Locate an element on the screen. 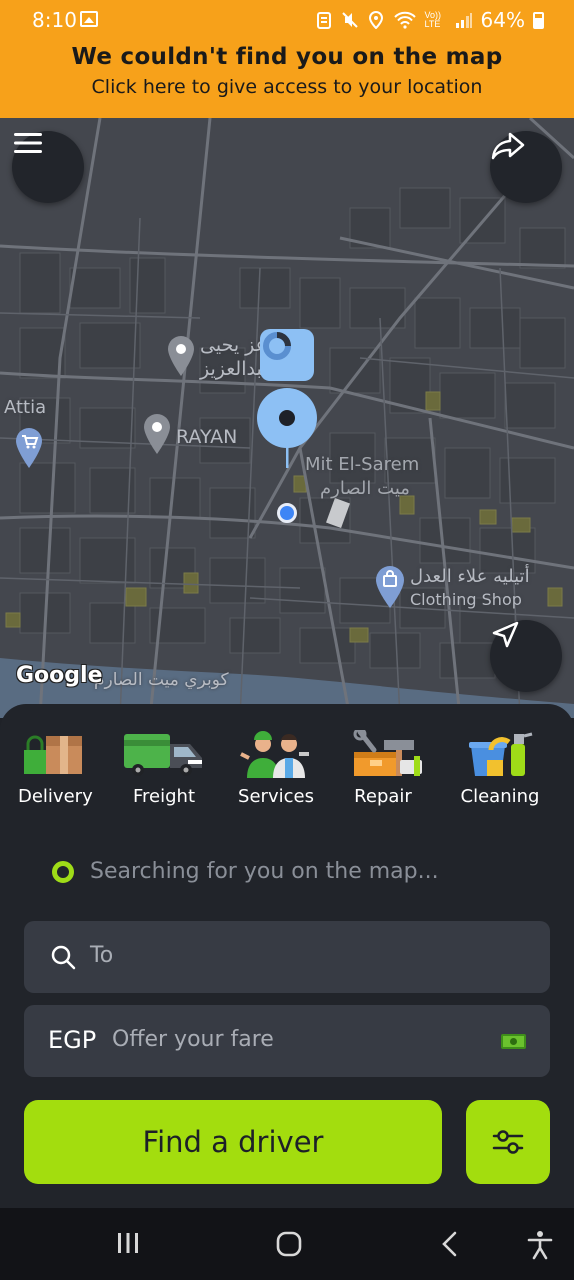  menu-button is located at coordinates (48, 167).